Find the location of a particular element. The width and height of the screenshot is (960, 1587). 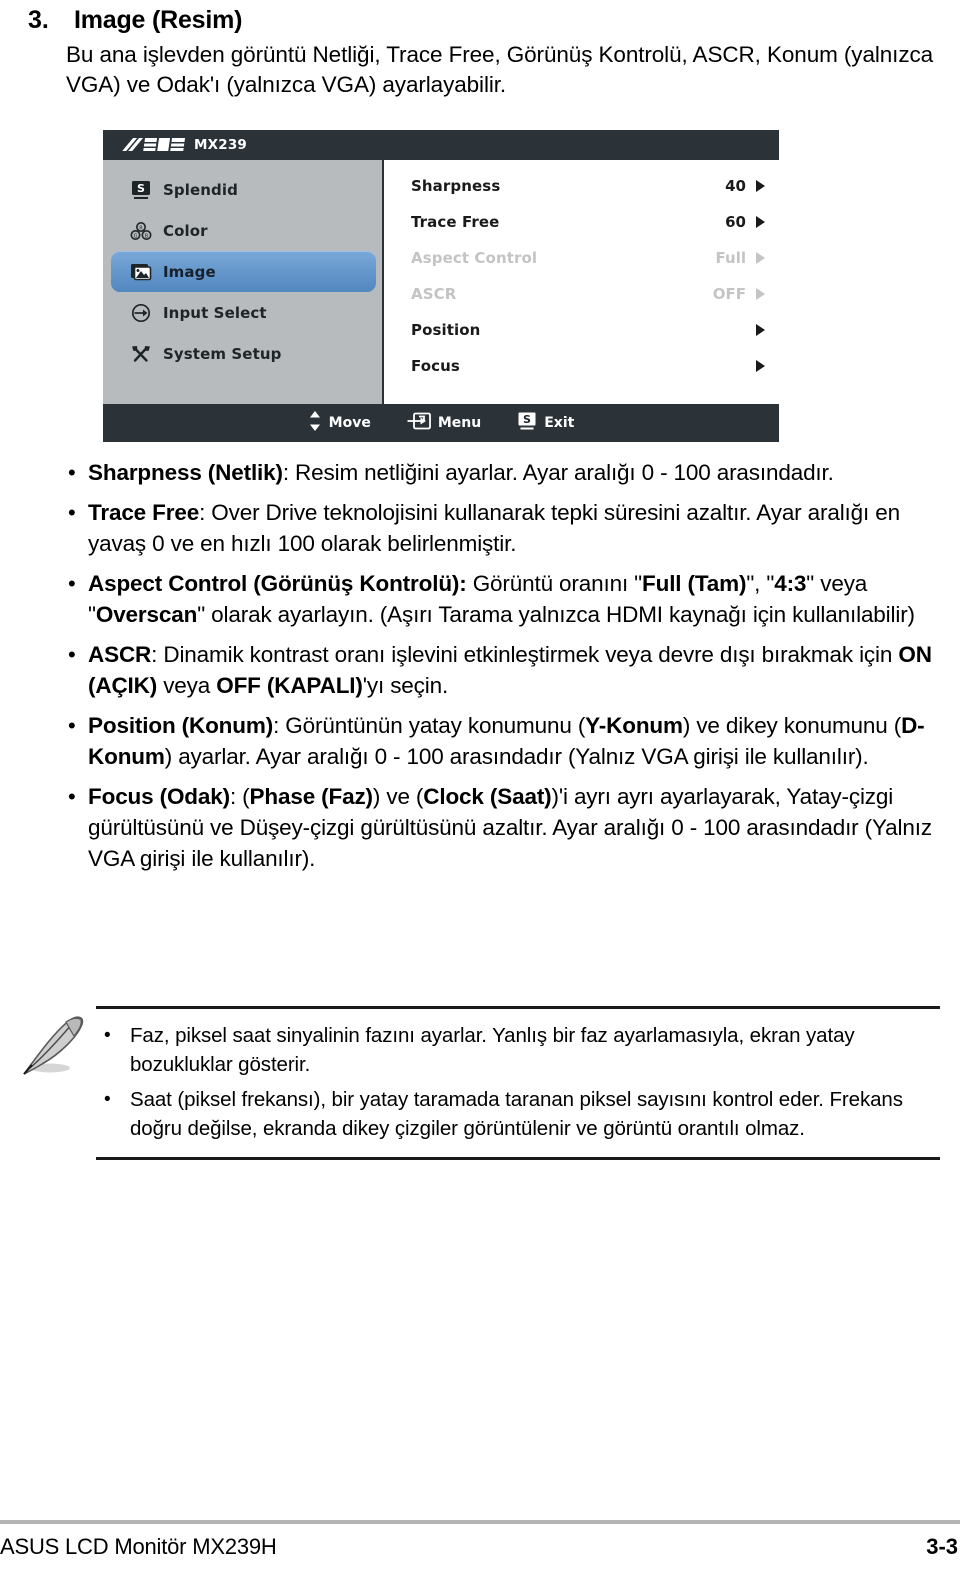

bullet-text-part: ) ve ( is located at coordinates (398, 796).